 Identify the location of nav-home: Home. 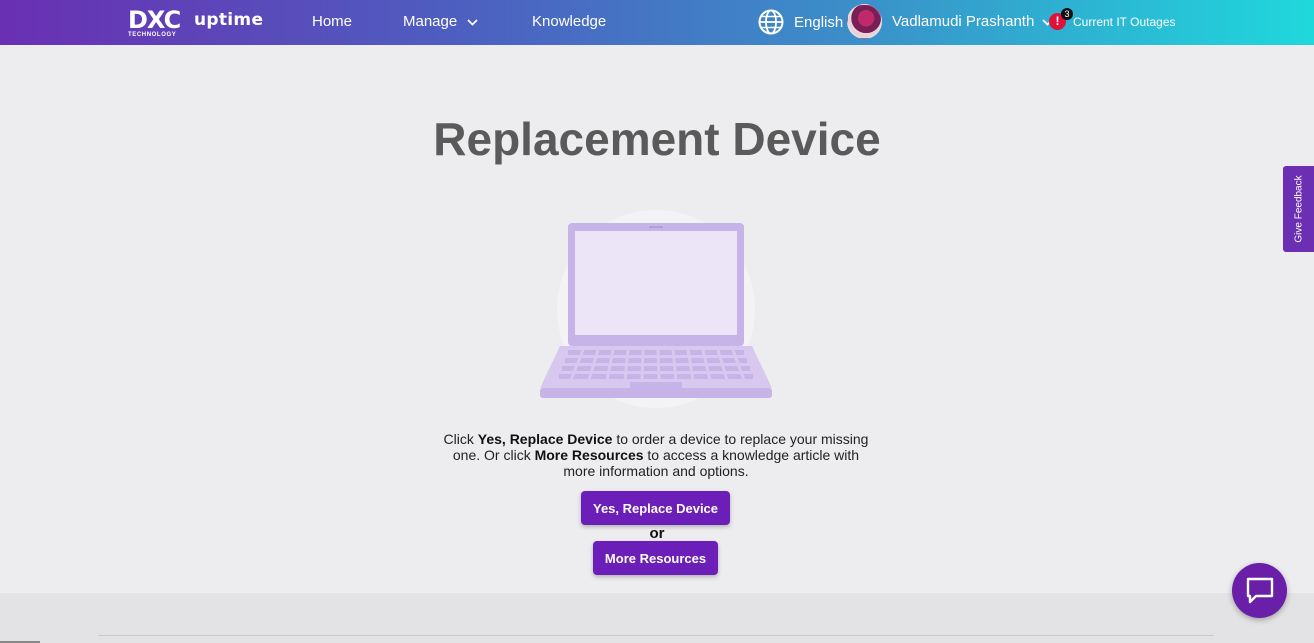
(332, 21).